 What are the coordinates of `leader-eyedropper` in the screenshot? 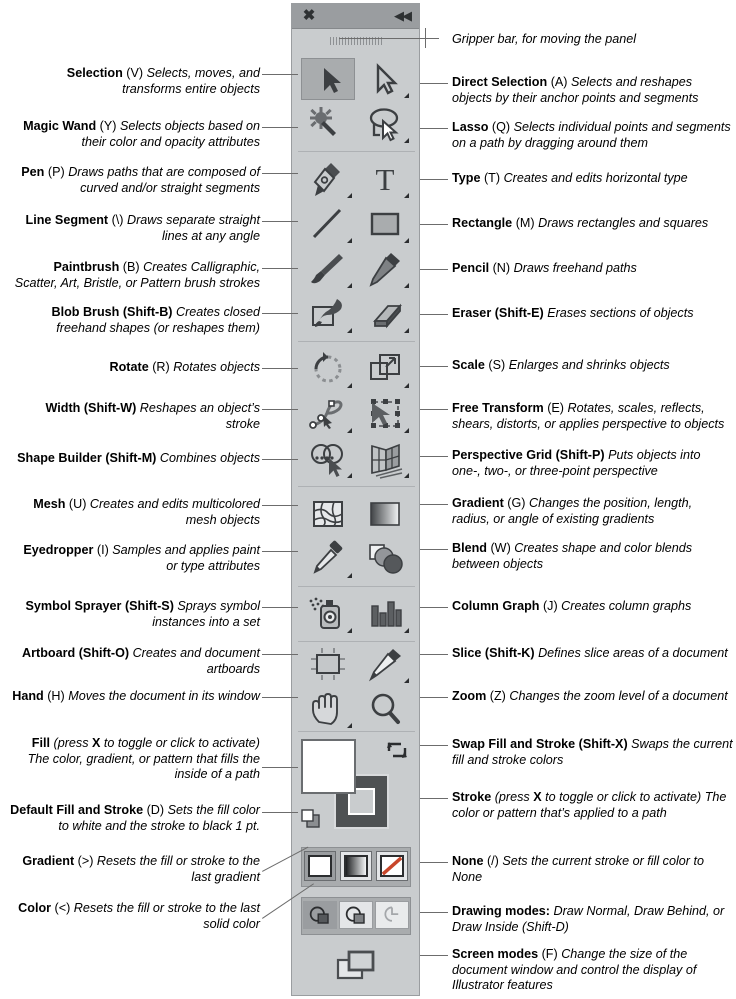 It's located at (280, 551).